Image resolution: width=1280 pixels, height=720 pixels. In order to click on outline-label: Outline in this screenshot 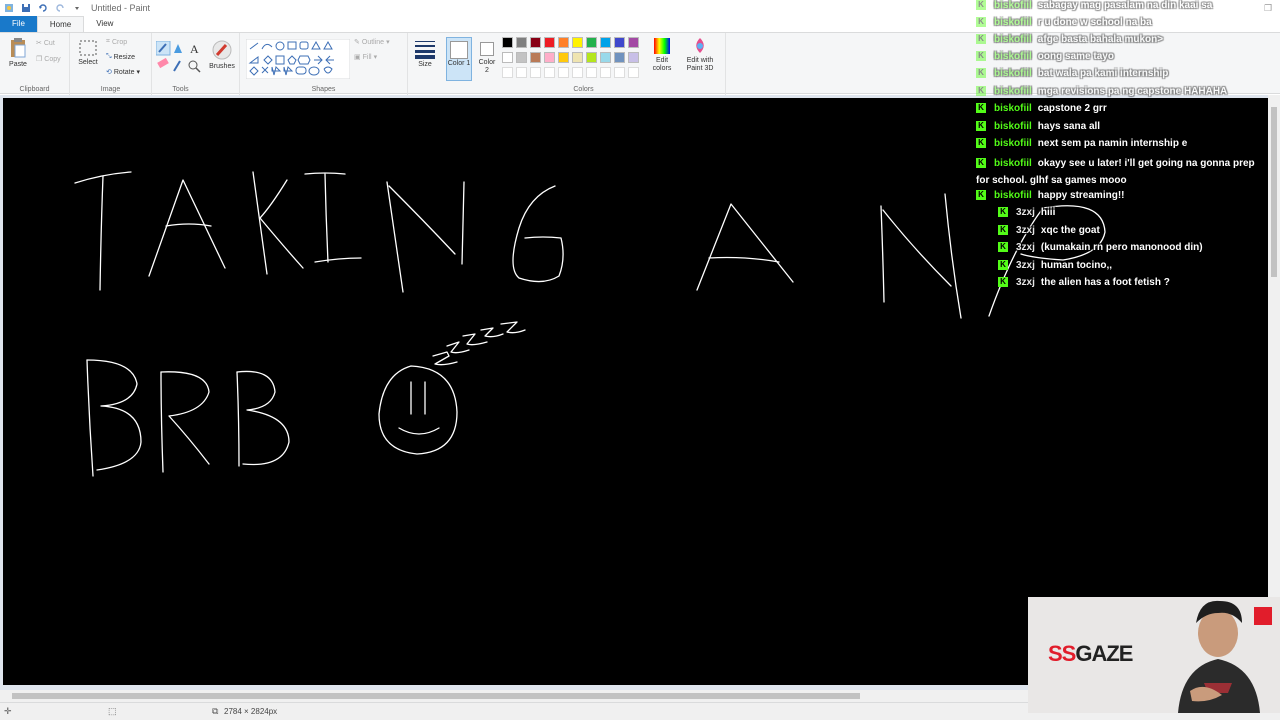, I will do `click(373, 42)`.